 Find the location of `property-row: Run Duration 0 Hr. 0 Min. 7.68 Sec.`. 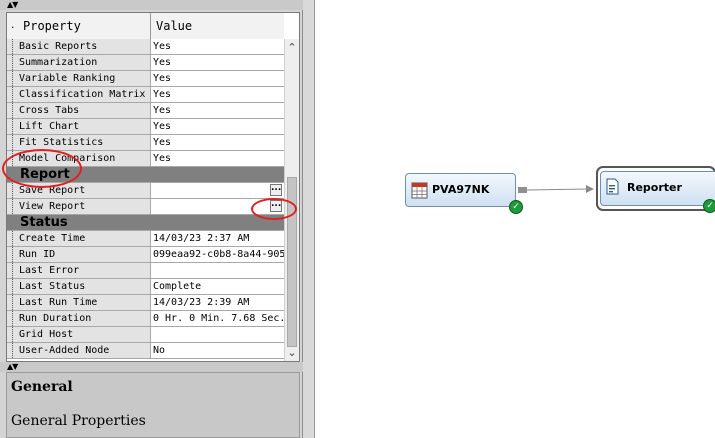

property-row: Run Duration 0 Hr. 0 Min. 7.68 Sec. is located at coordinates (145, 319).